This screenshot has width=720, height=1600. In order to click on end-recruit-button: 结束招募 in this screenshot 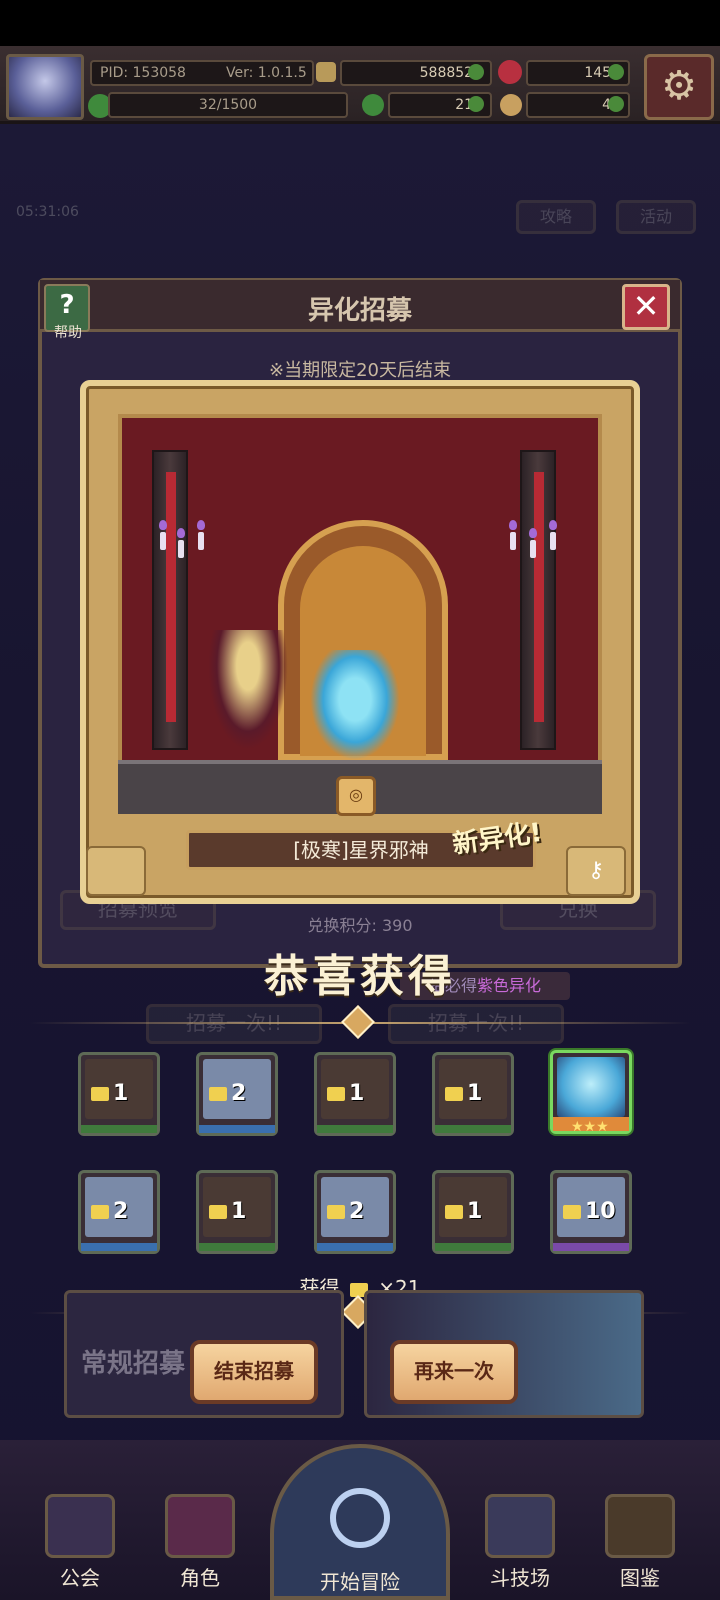, I will do `click(254, 1372)`.